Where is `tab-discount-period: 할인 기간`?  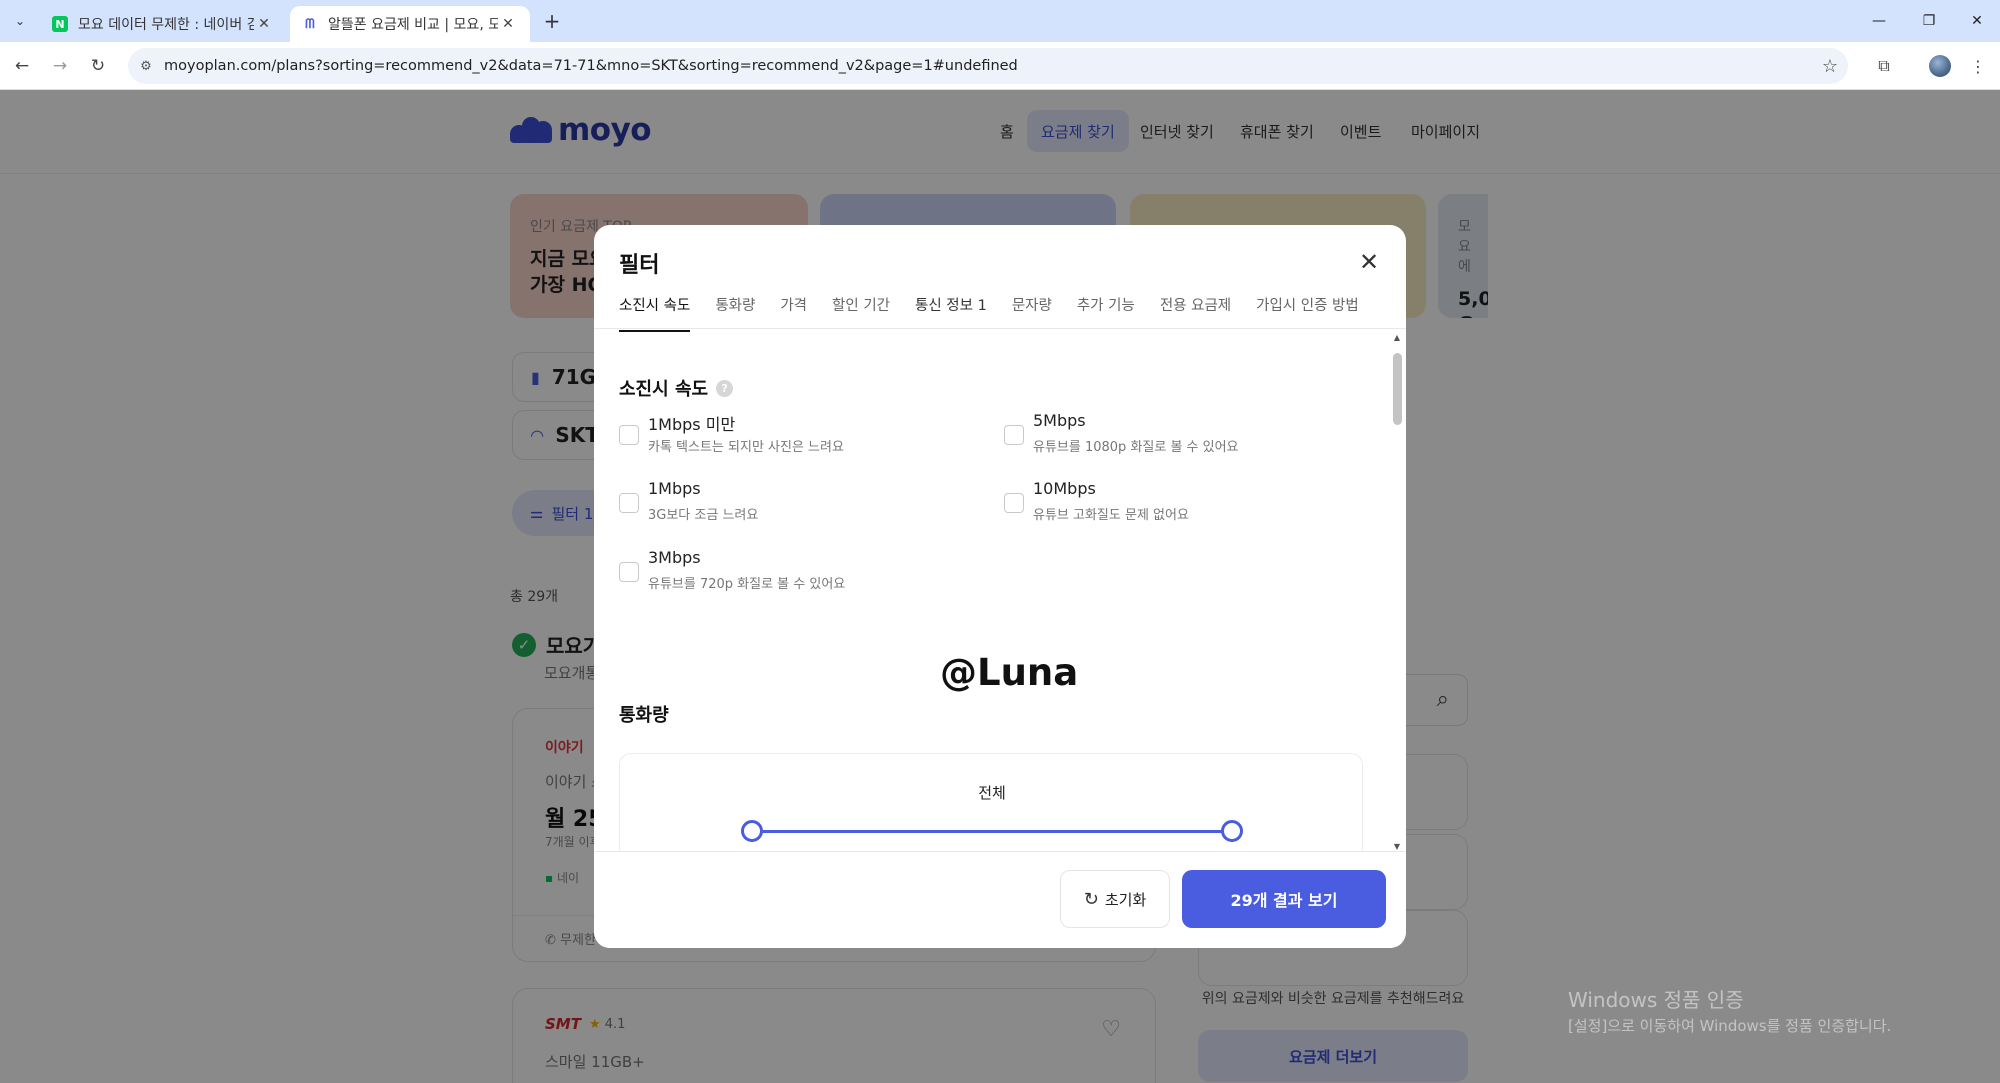
tab-discount-period: 할인 기간 is located at coordinates (861, 310).